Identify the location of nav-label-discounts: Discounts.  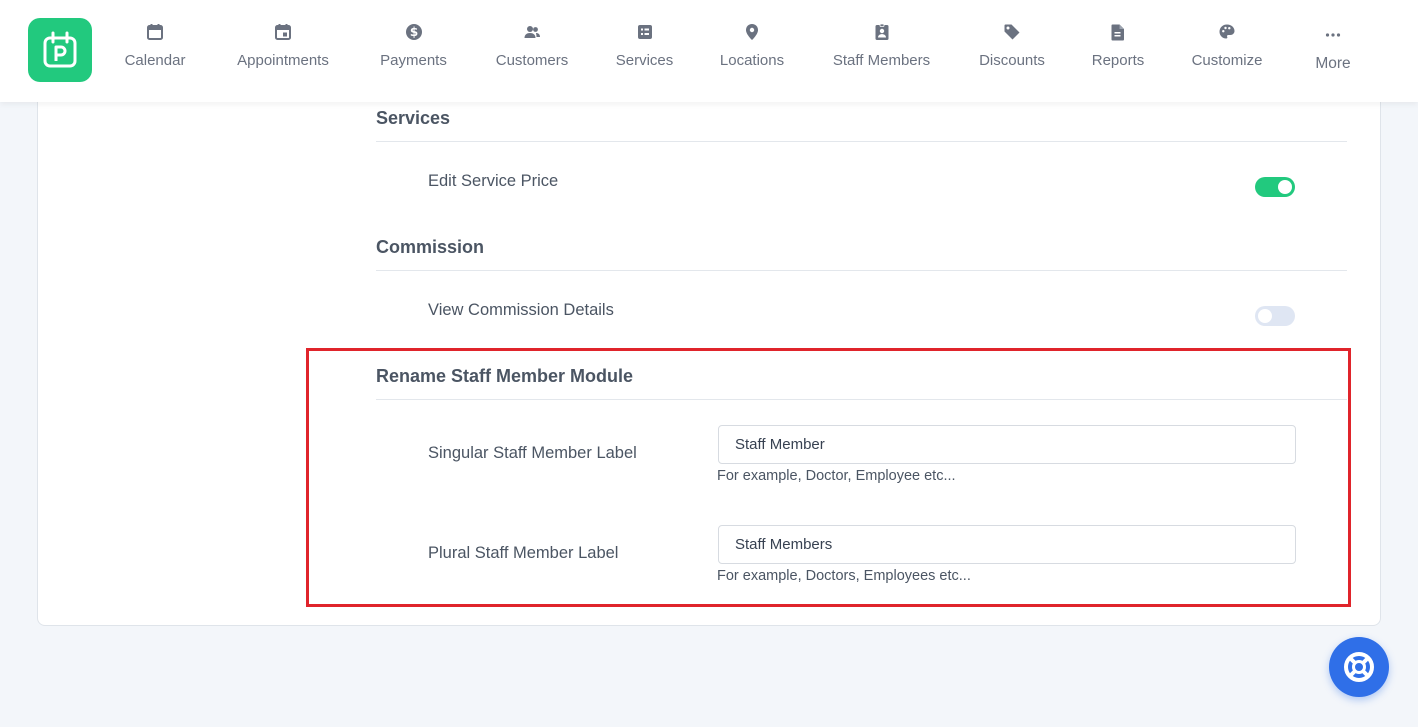
(1012, 60).